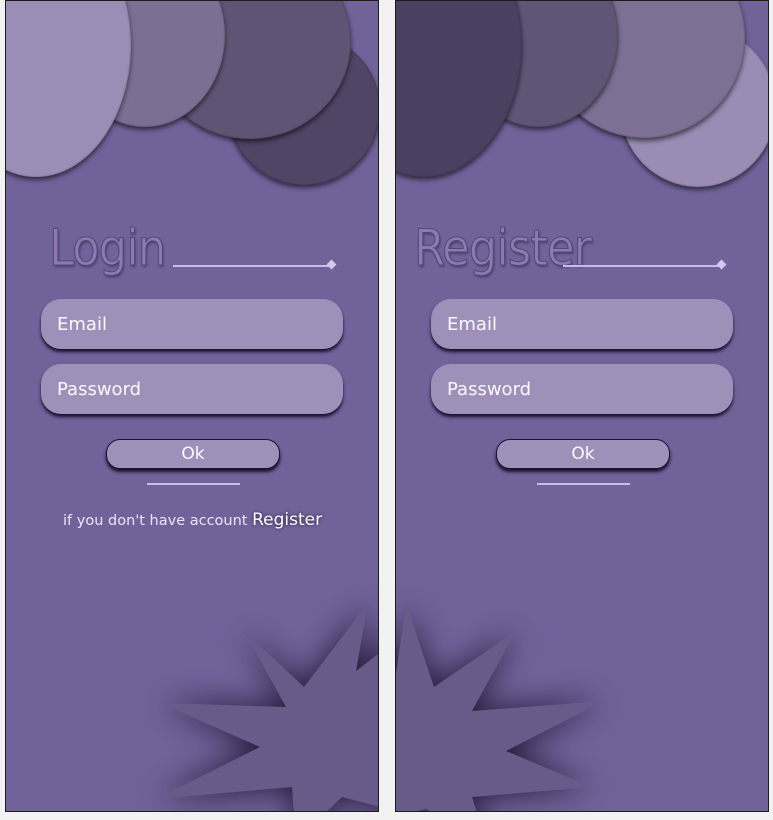 This screenshot has width=773, height=820. I want to click on page-title: Login, so click(107, 248).